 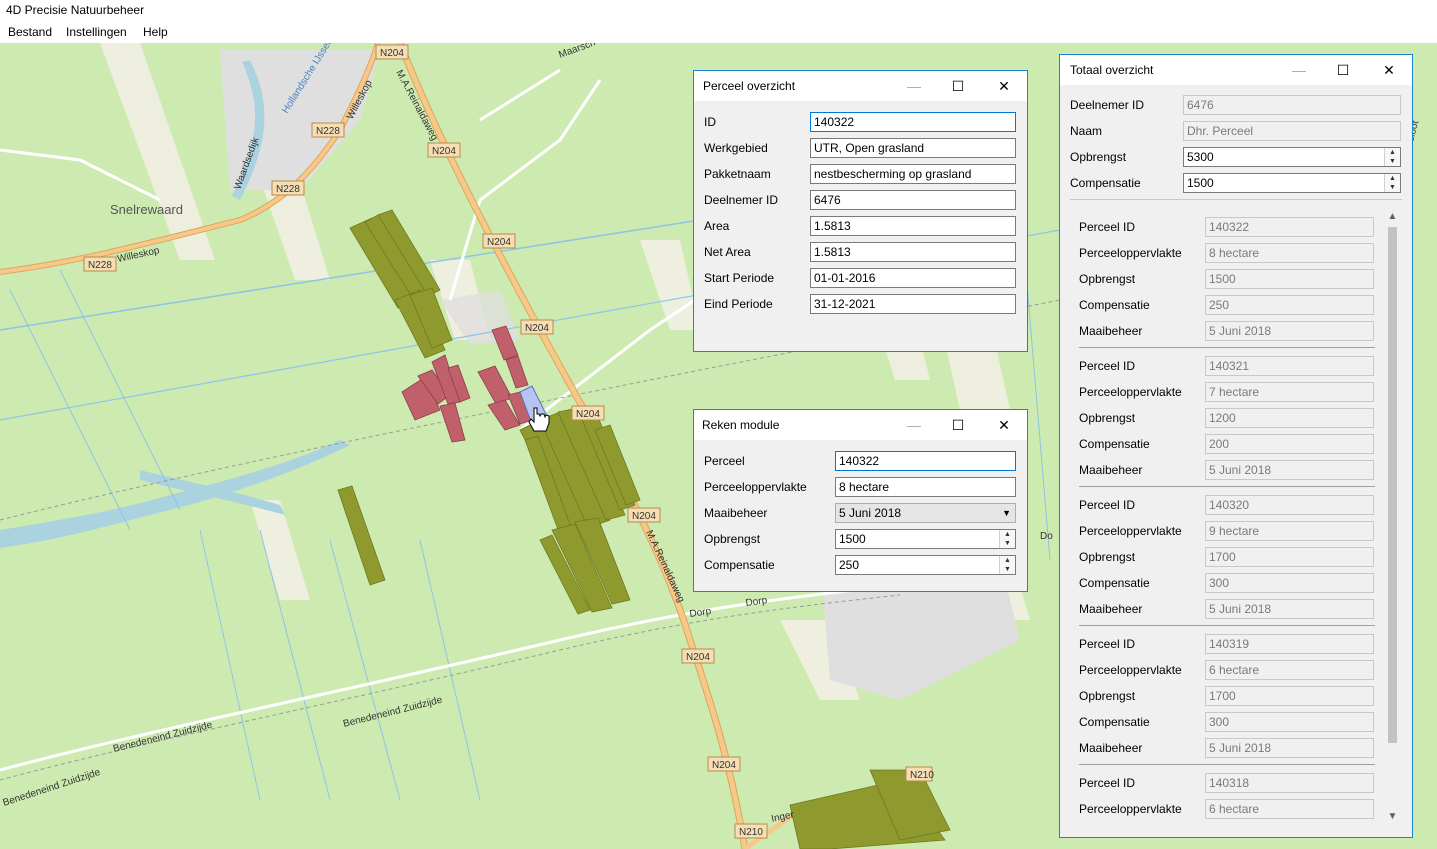 I want to click on field-row-start-periode: Start Periode 01-01-2016, so click(x=861, y=279).